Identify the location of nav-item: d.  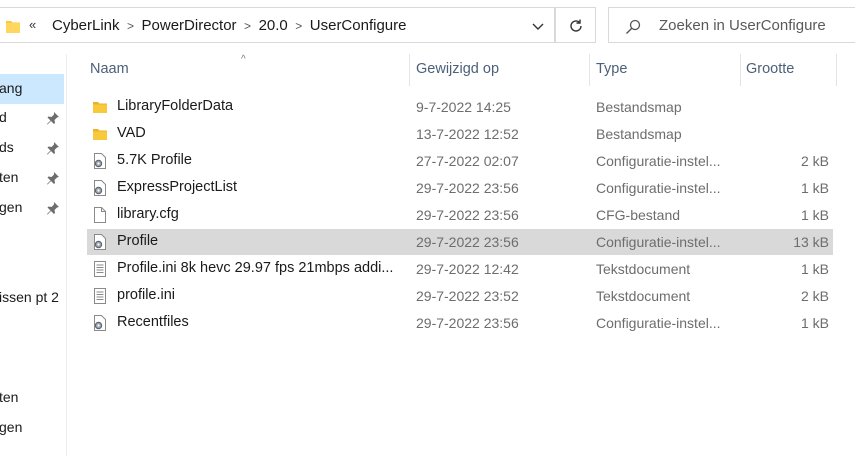
(32, 118).